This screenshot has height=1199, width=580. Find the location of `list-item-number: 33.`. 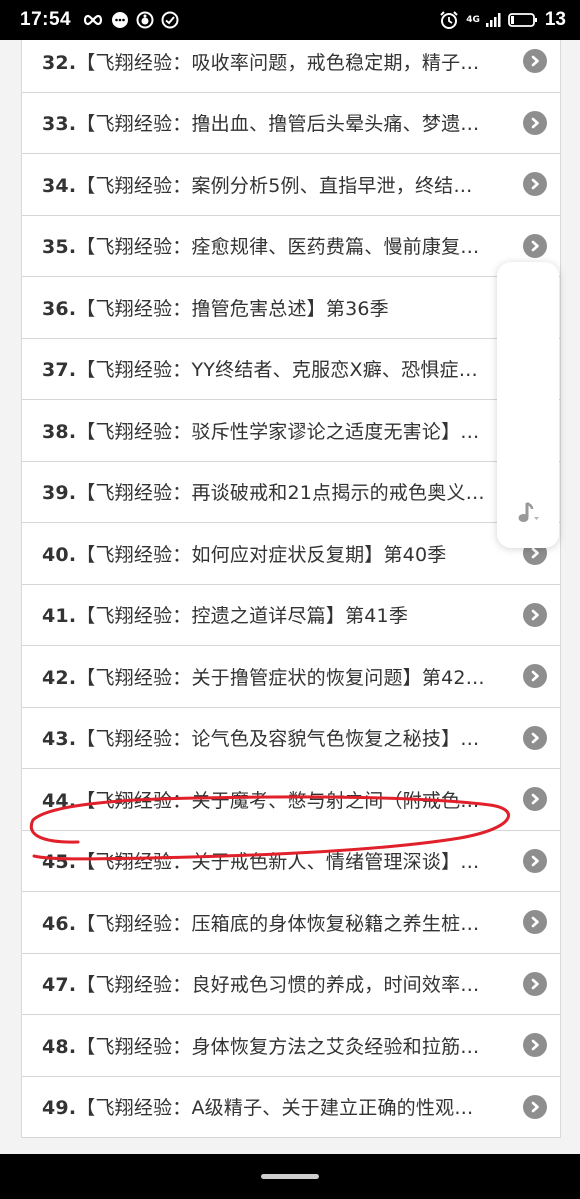

list-item-number: 33. is located at coordinates (59, 124).